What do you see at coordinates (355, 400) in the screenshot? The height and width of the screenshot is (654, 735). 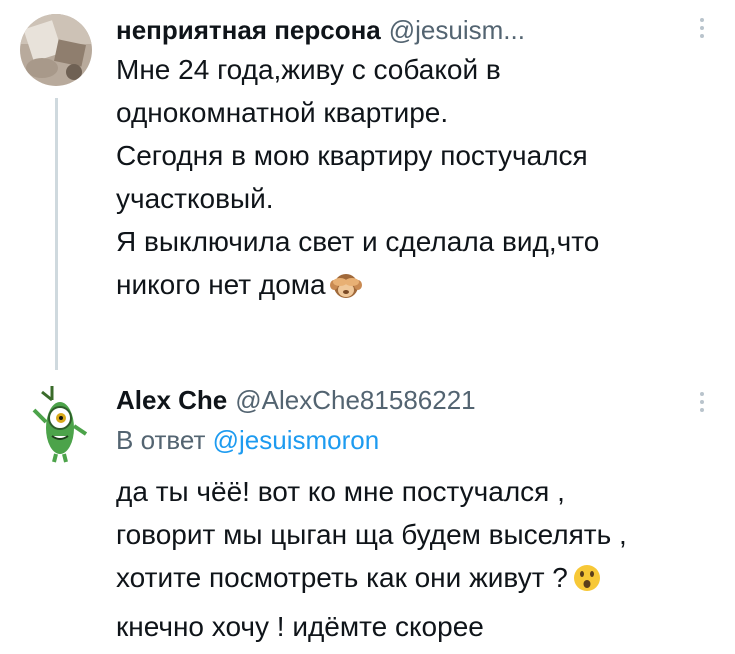 I see `user-handle: @AlexChe81586221` at bounding box center [355, 400].